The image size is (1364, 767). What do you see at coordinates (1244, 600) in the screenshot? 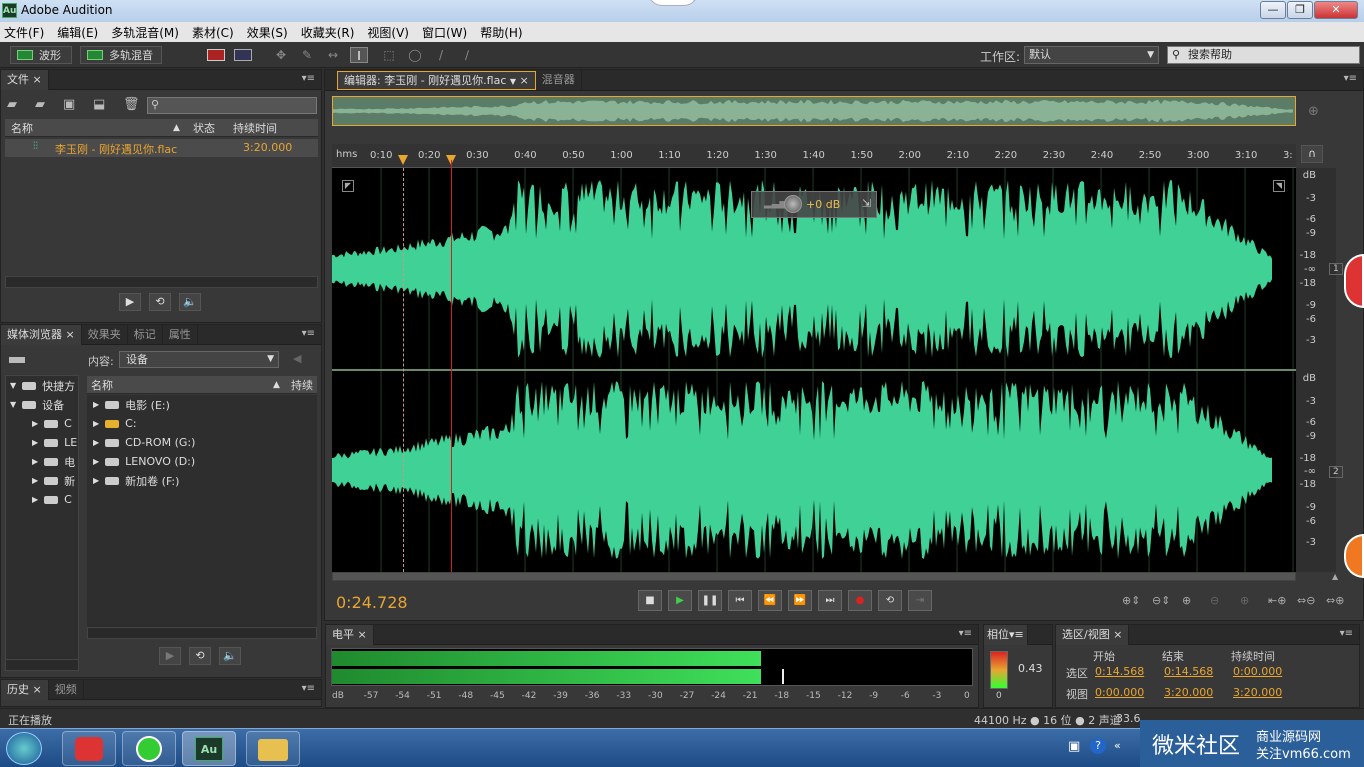
I see `zoom-selection-icon: ⊕` at bounding box center [1244, 600].